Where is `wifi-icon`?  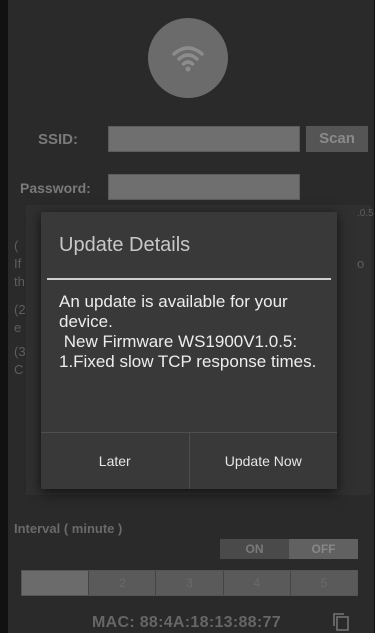
wifi-icon is located at coordinates (188, 59).